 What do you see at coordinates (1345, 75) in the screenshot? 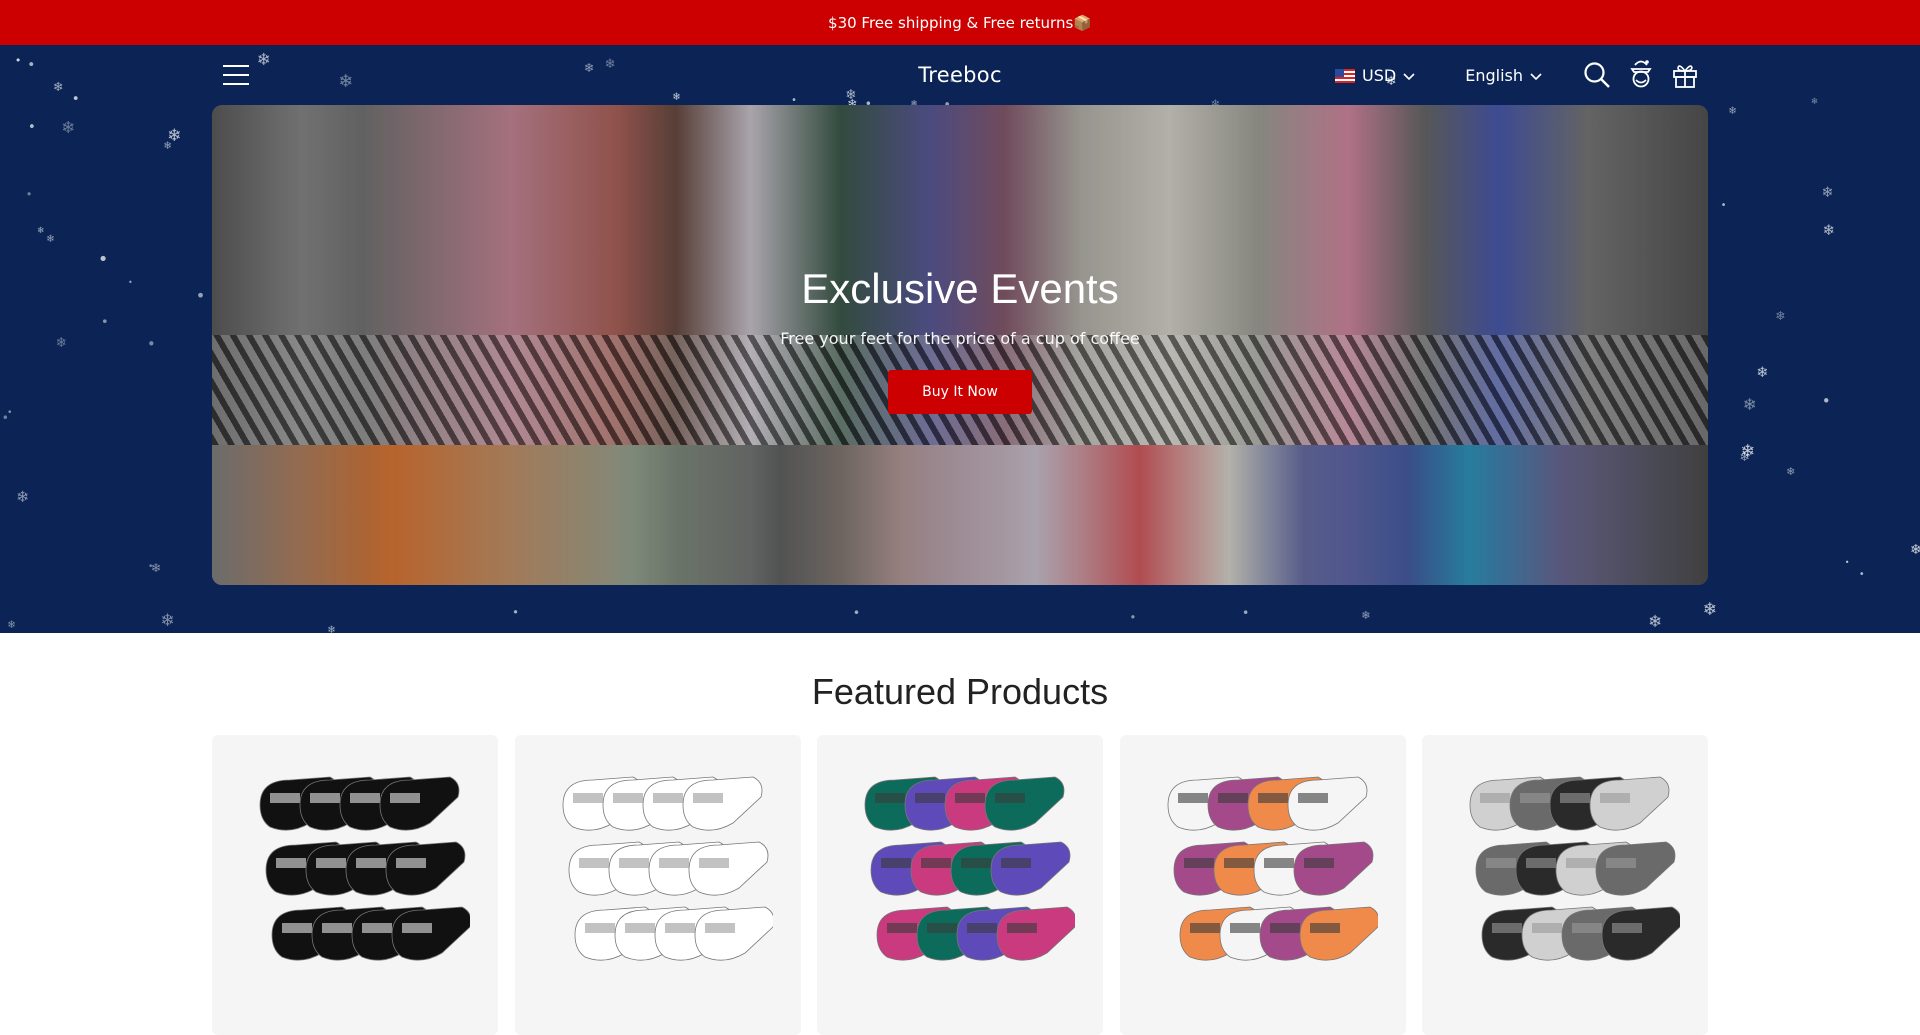
I see `us-flag-icon` at bounding box center [1345, 75].